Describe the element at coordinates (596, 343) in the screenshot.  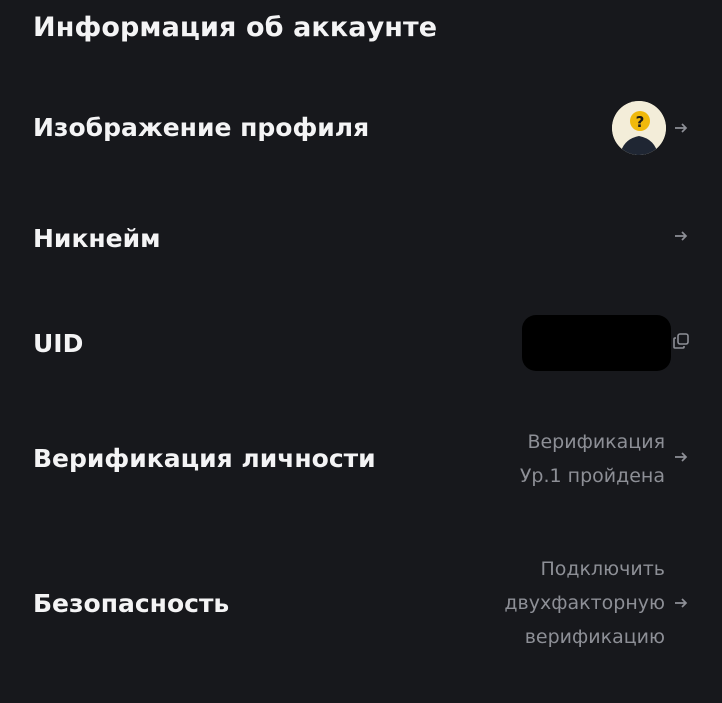
I see `uid-value-redacted` at that location.